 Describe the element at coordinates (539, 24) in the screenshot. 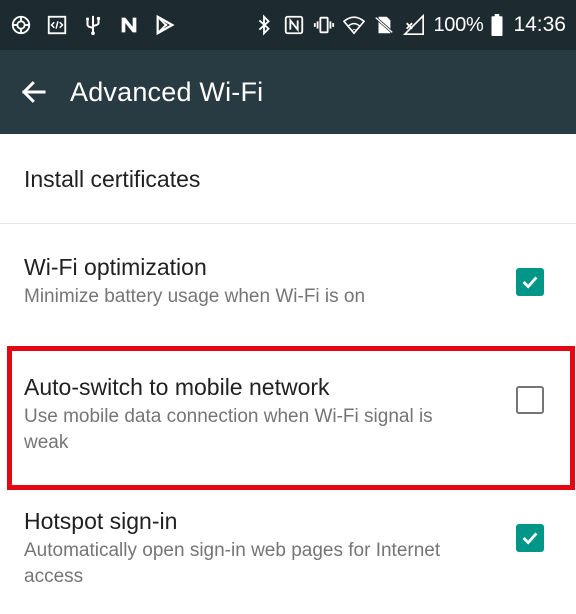

I see `clock: 14:36` at that location.